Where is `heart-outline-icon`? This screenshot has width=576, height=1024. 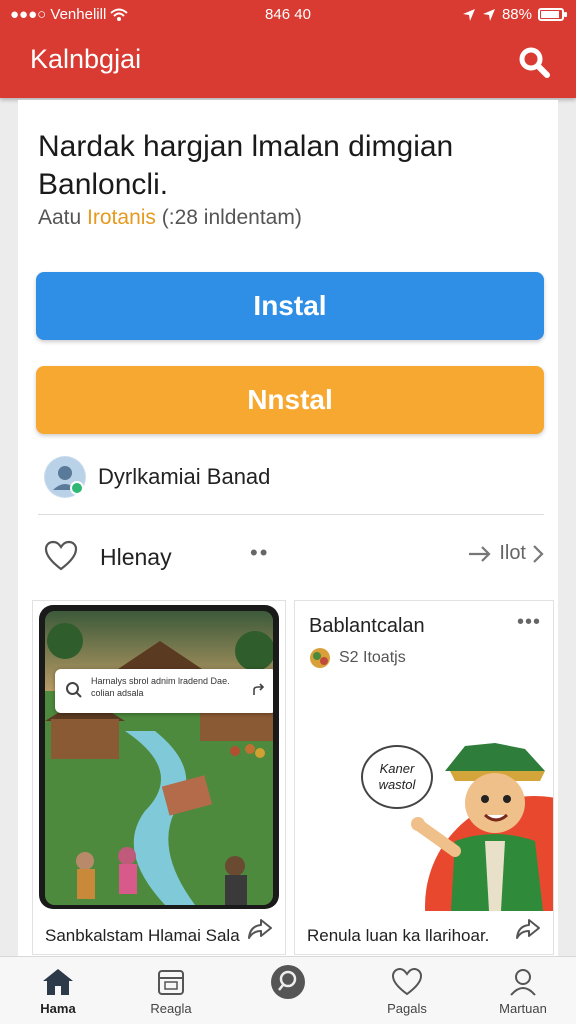 heart-outline-icon is located at coordinates (61, 555).